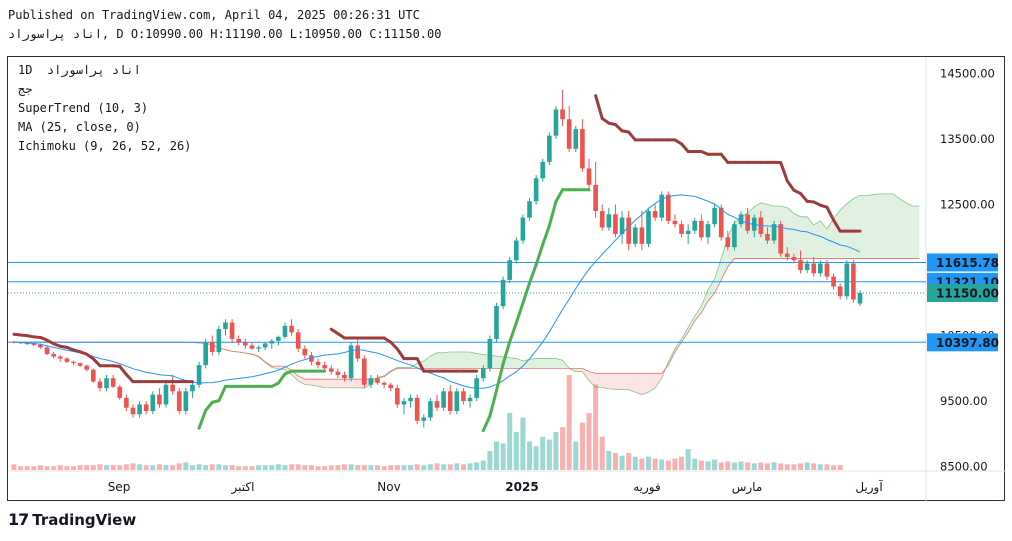 The height and width of the screenshot is (541, 1012). I want to click on legend-ma: MA (25, close, 0), so click(79, 127).